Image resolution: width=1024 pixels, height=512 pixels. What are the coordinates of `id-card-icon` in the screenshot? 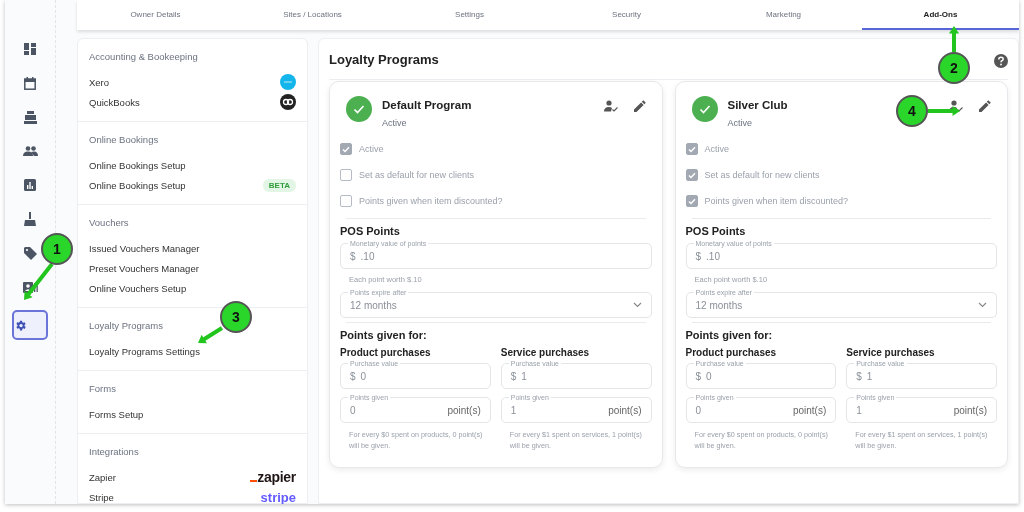 It's located at (30, 287).